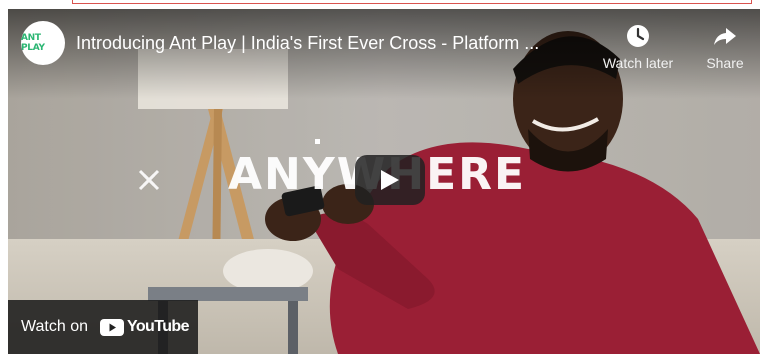 The width and height of the screenshot is (769, 354). Describe the element at coordinates (112, 327) in the screenshot. I see `youtube-logo-icon` at that location.